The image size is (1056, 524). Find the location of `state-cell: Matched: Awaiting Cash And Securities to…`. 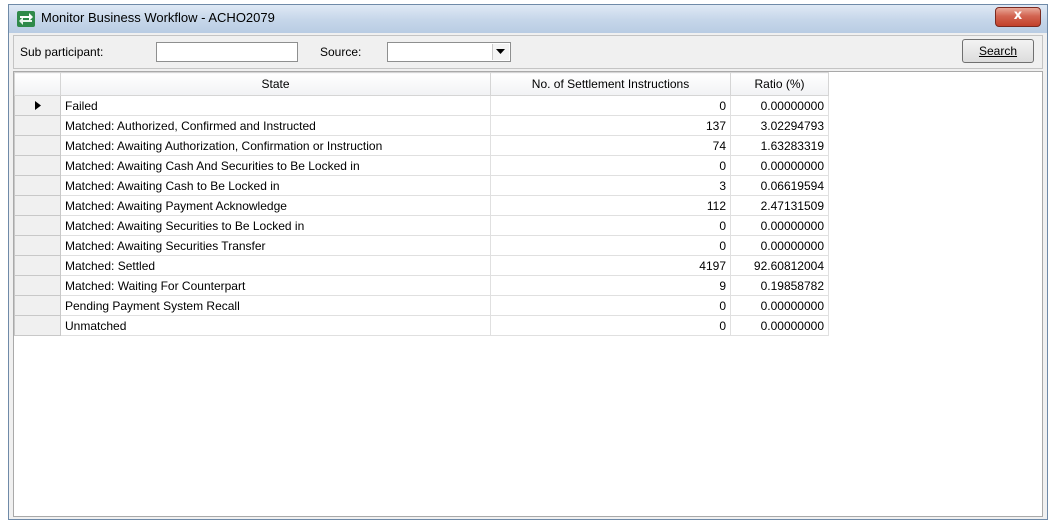

state-cell: Matched: Awaiting Cash And Securities to… is located at coordinates (275, 165).